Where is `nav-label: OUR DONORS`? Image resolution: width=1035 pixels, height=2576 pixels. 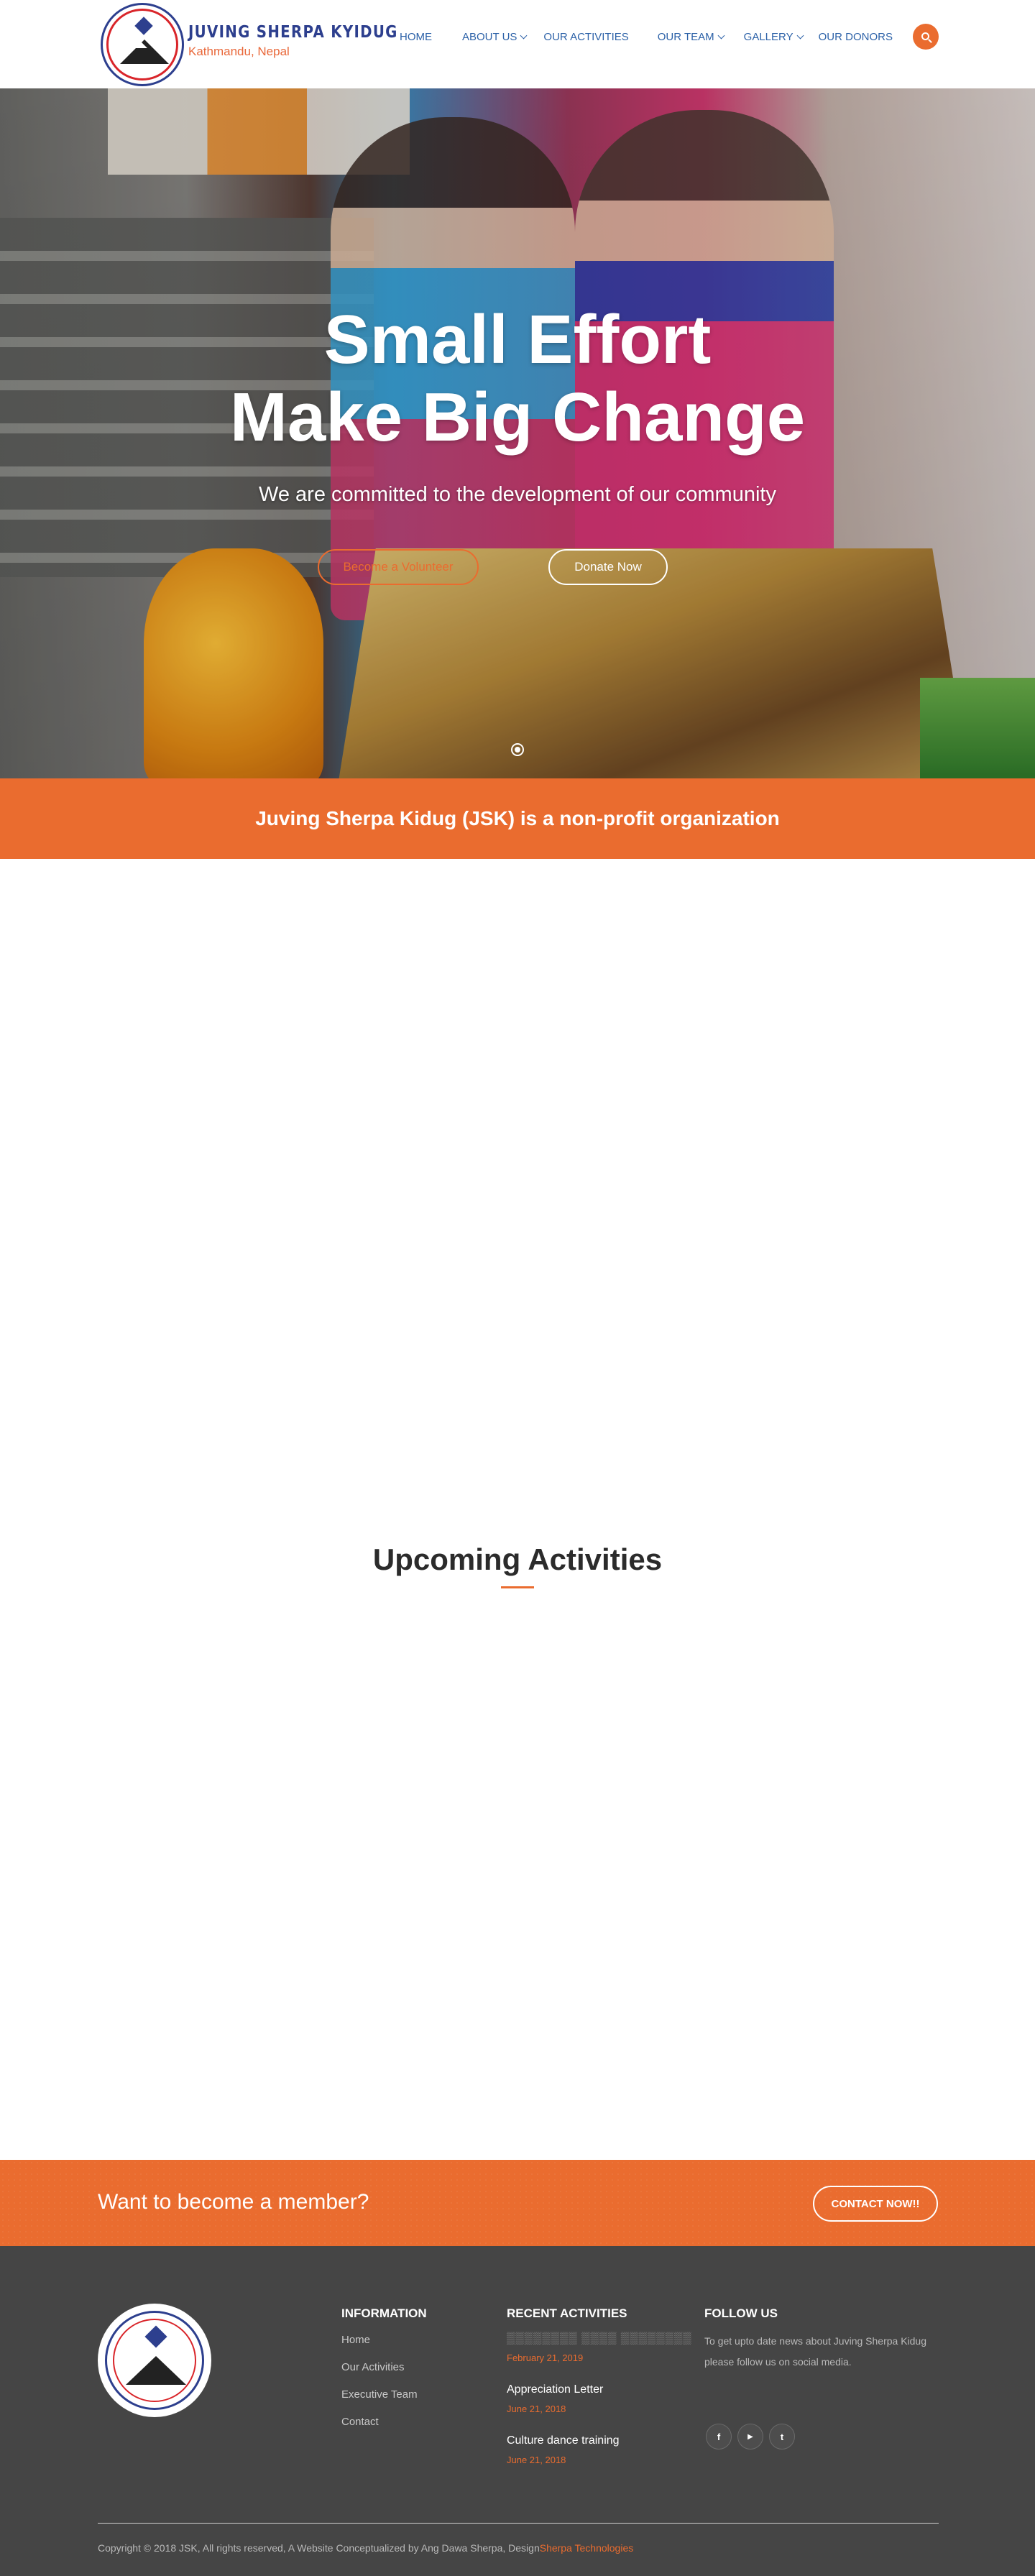
nav-label: OUR DONORS is located at coordinates (855, 36).